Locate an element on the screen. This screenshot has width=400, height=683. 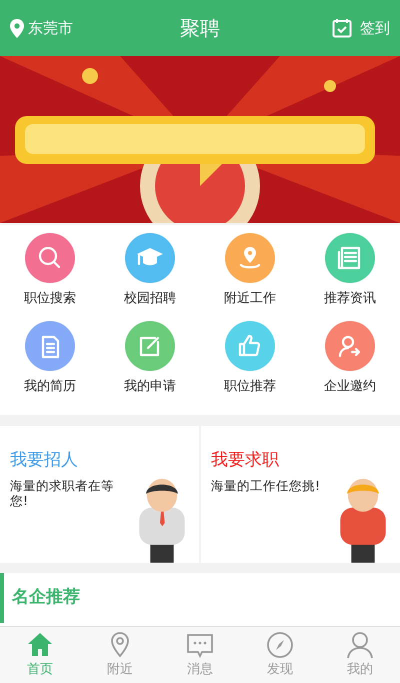
shortcut-label: 企业邀约 is located at coordinates (350, 386).